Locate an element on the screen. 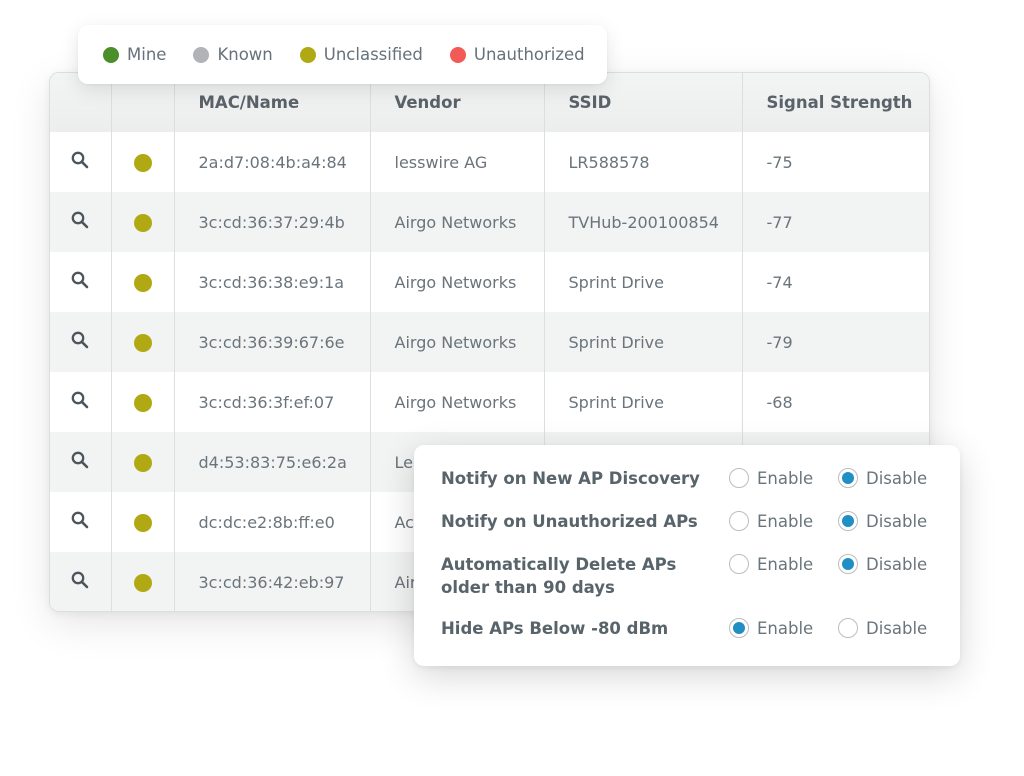 Image resolution: width=1024 pixels, height=776 pixels. legend-label: Unauthorized is located at coordinates (529, 54).